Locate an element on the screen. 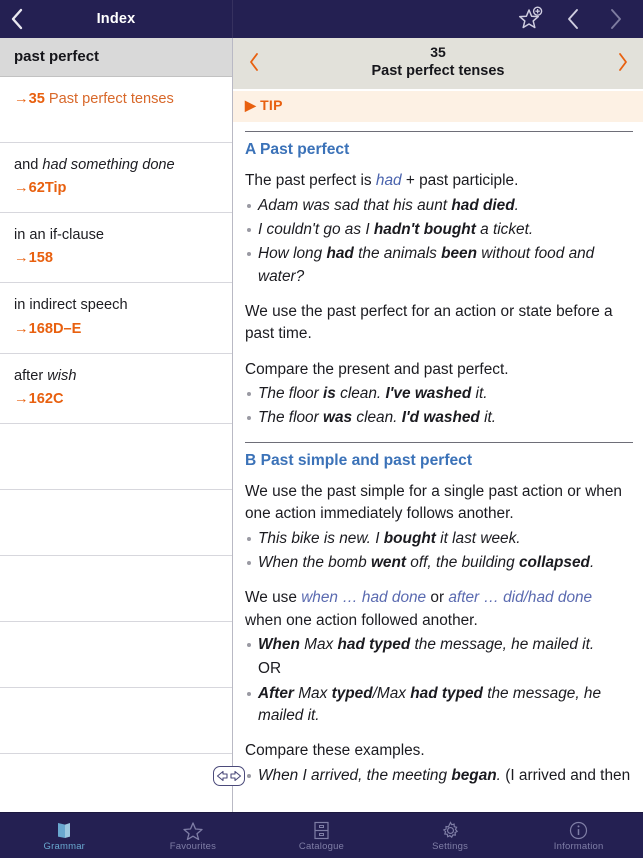 This screenshot has height=858, width=643. page-number: 35 is located at coordinates (438, 52).